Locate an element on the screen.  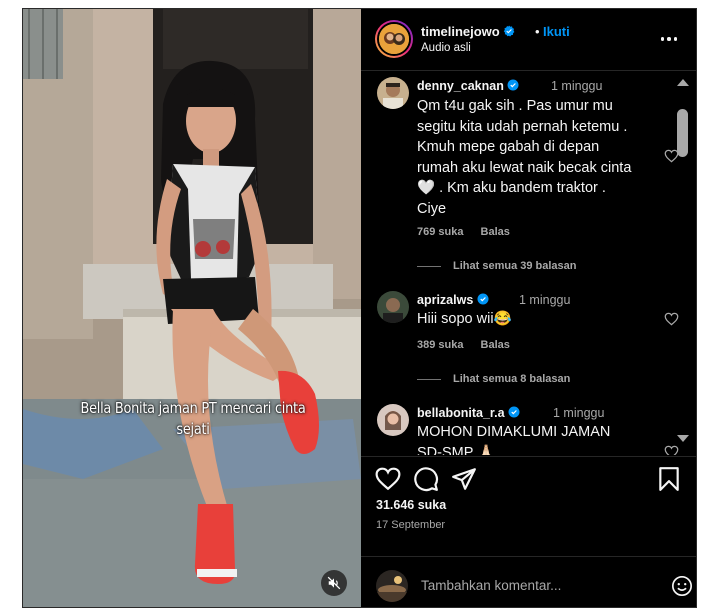
scrollbar-down-arrow is located at coordinates (683, 438).